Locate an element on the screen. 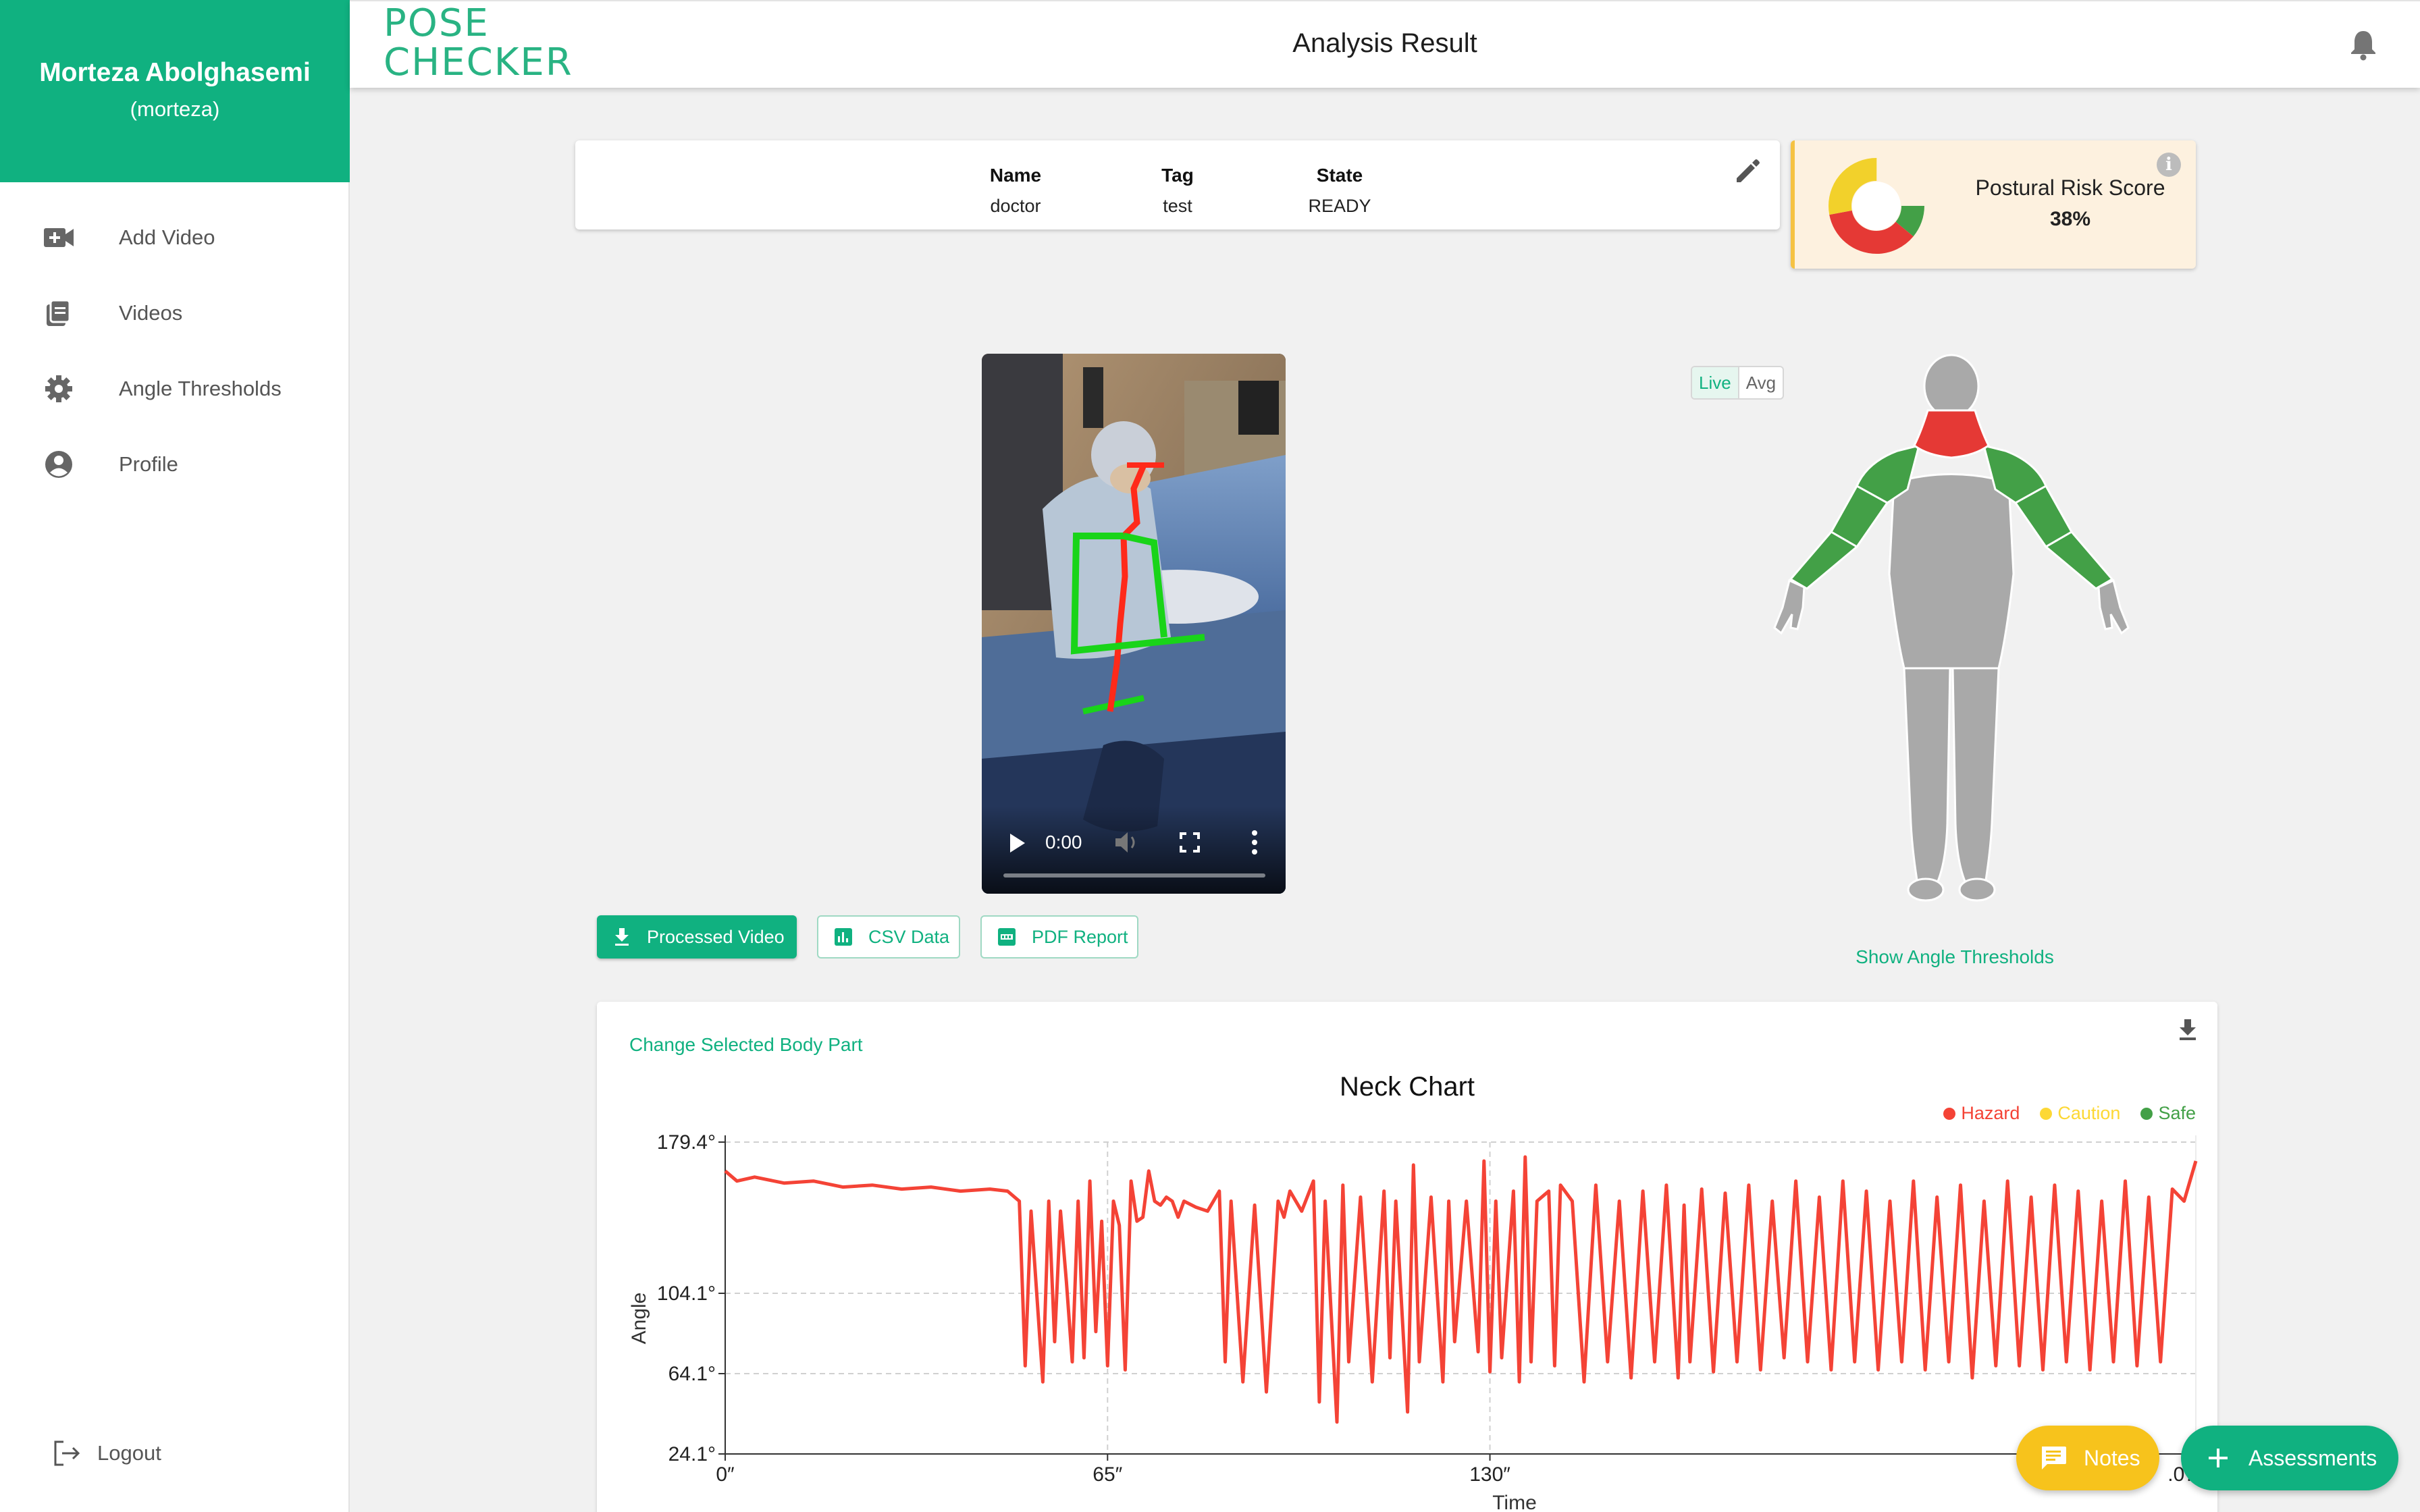  legend-label-caution: Caution is located at coordinates (2089, 1113).